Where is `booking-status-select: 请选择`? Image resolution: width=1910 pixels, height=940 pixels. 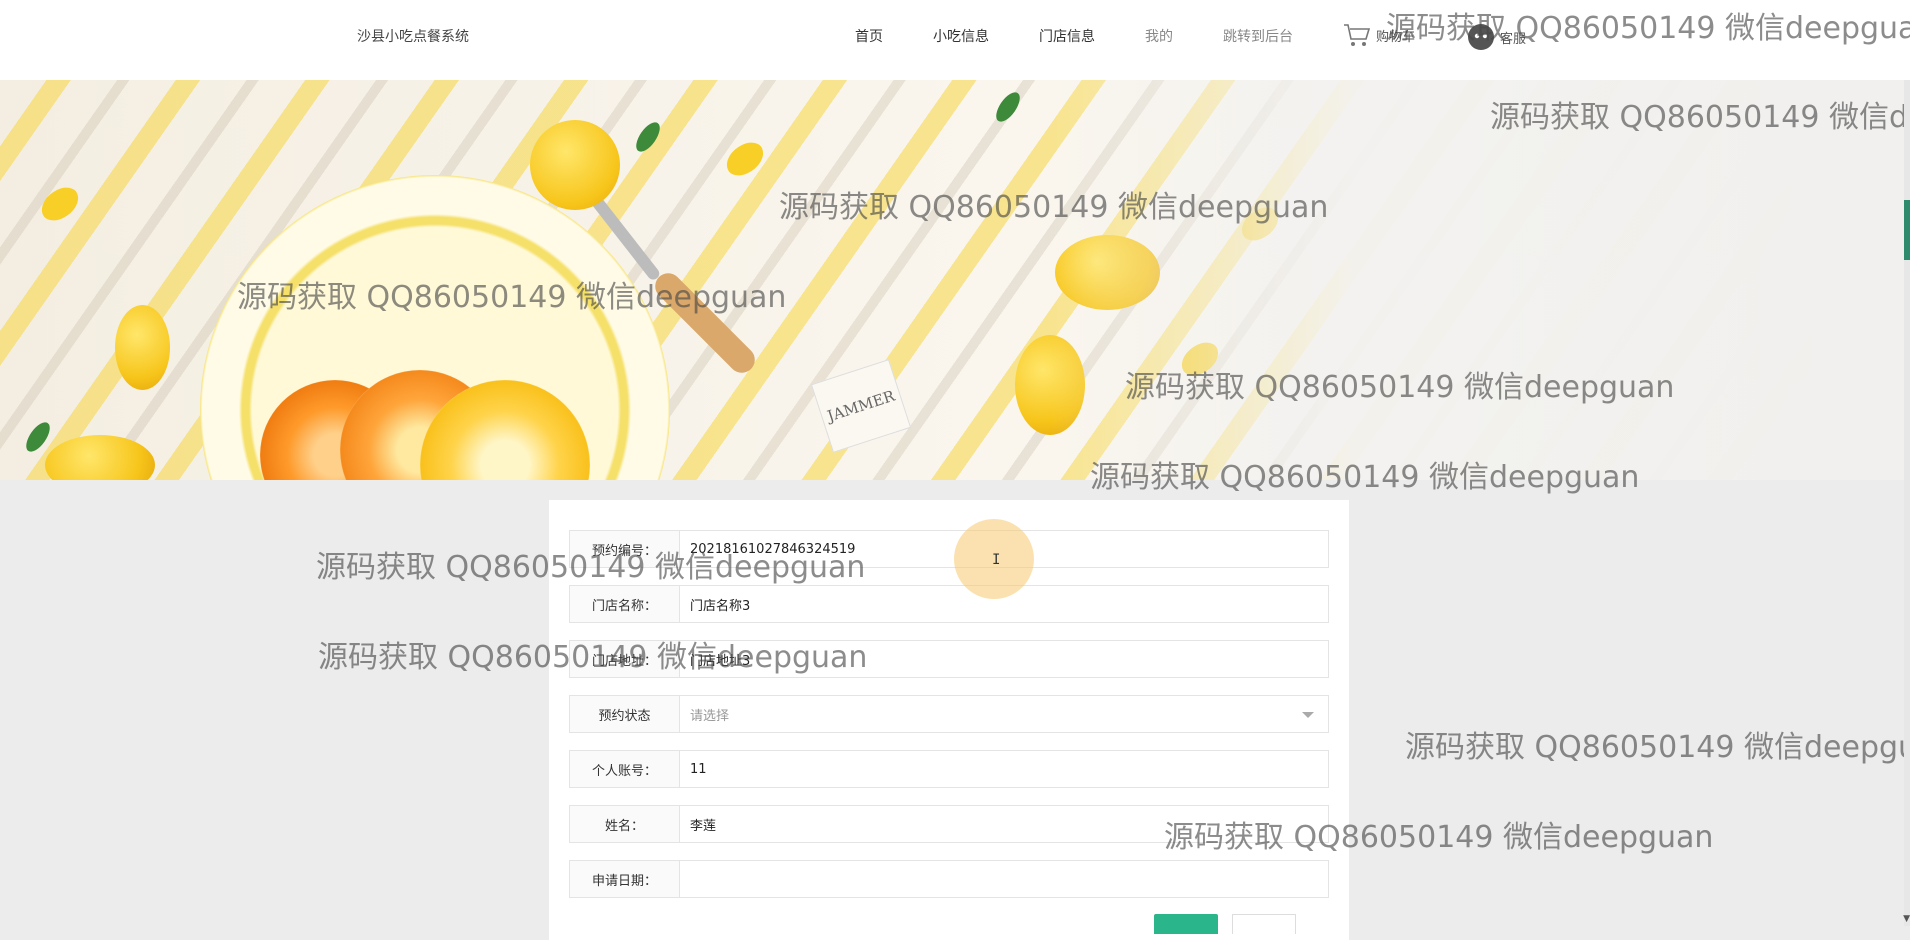
booking-status-select: 请选择 is located at coordinates (1004, 714).